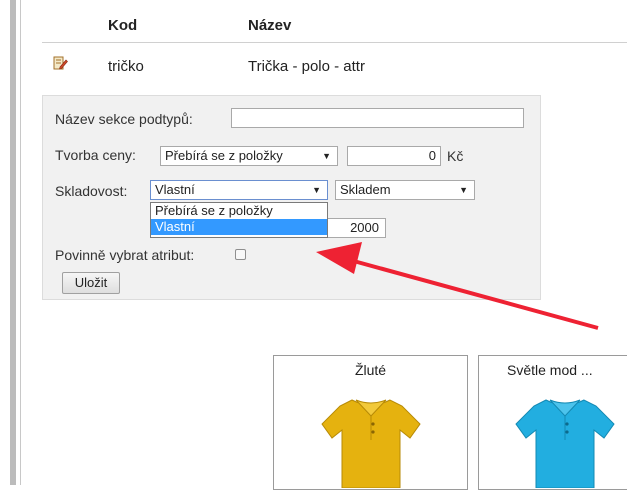  I want to click on arrow-shaft, so click(474, 294).